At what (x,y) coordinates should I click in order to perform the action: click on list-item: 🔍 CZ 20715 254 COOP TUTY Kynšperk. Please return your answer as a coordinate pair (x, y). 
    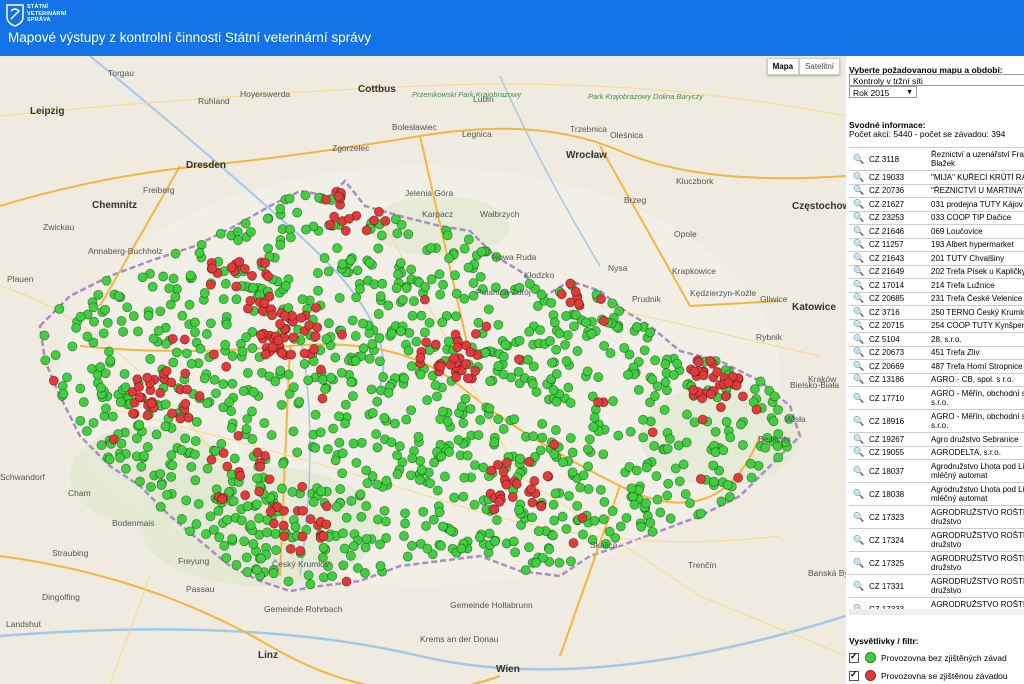
    Looking at the image, I should click on (936, 326).